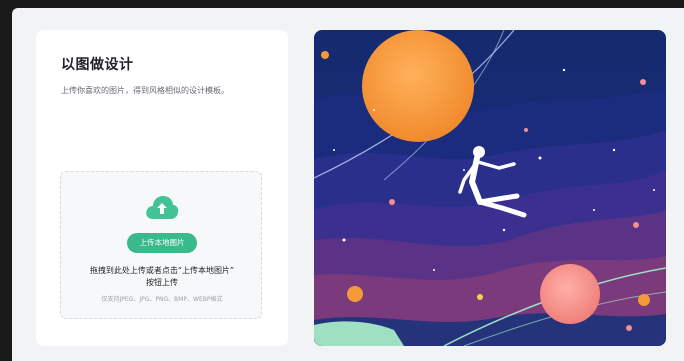 The image size is (684, 361). I want to click on cloud-upload-icon, so click(162, 207).